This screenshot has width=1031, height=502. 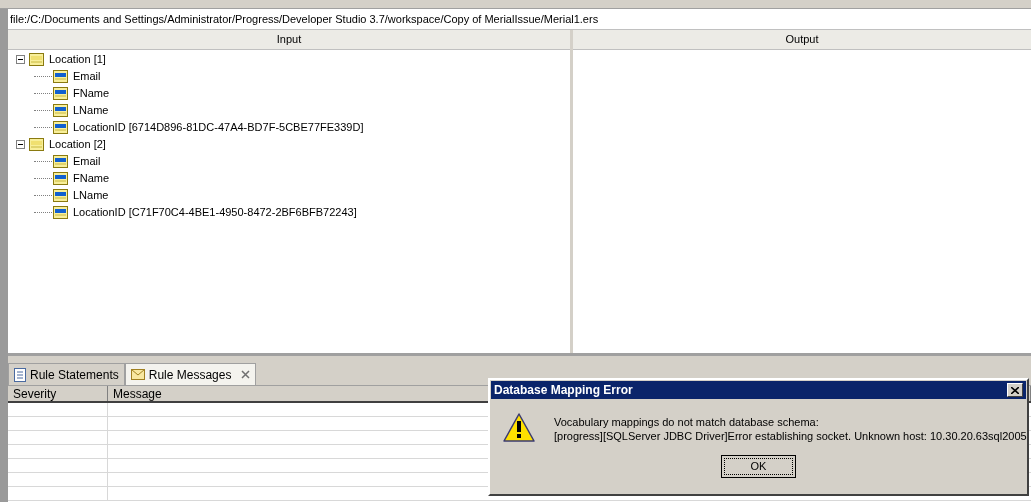 What do you see at coordinates (137, 374) in the screenshot?
I see `envelope-icon` at bounding box center [137, 374].